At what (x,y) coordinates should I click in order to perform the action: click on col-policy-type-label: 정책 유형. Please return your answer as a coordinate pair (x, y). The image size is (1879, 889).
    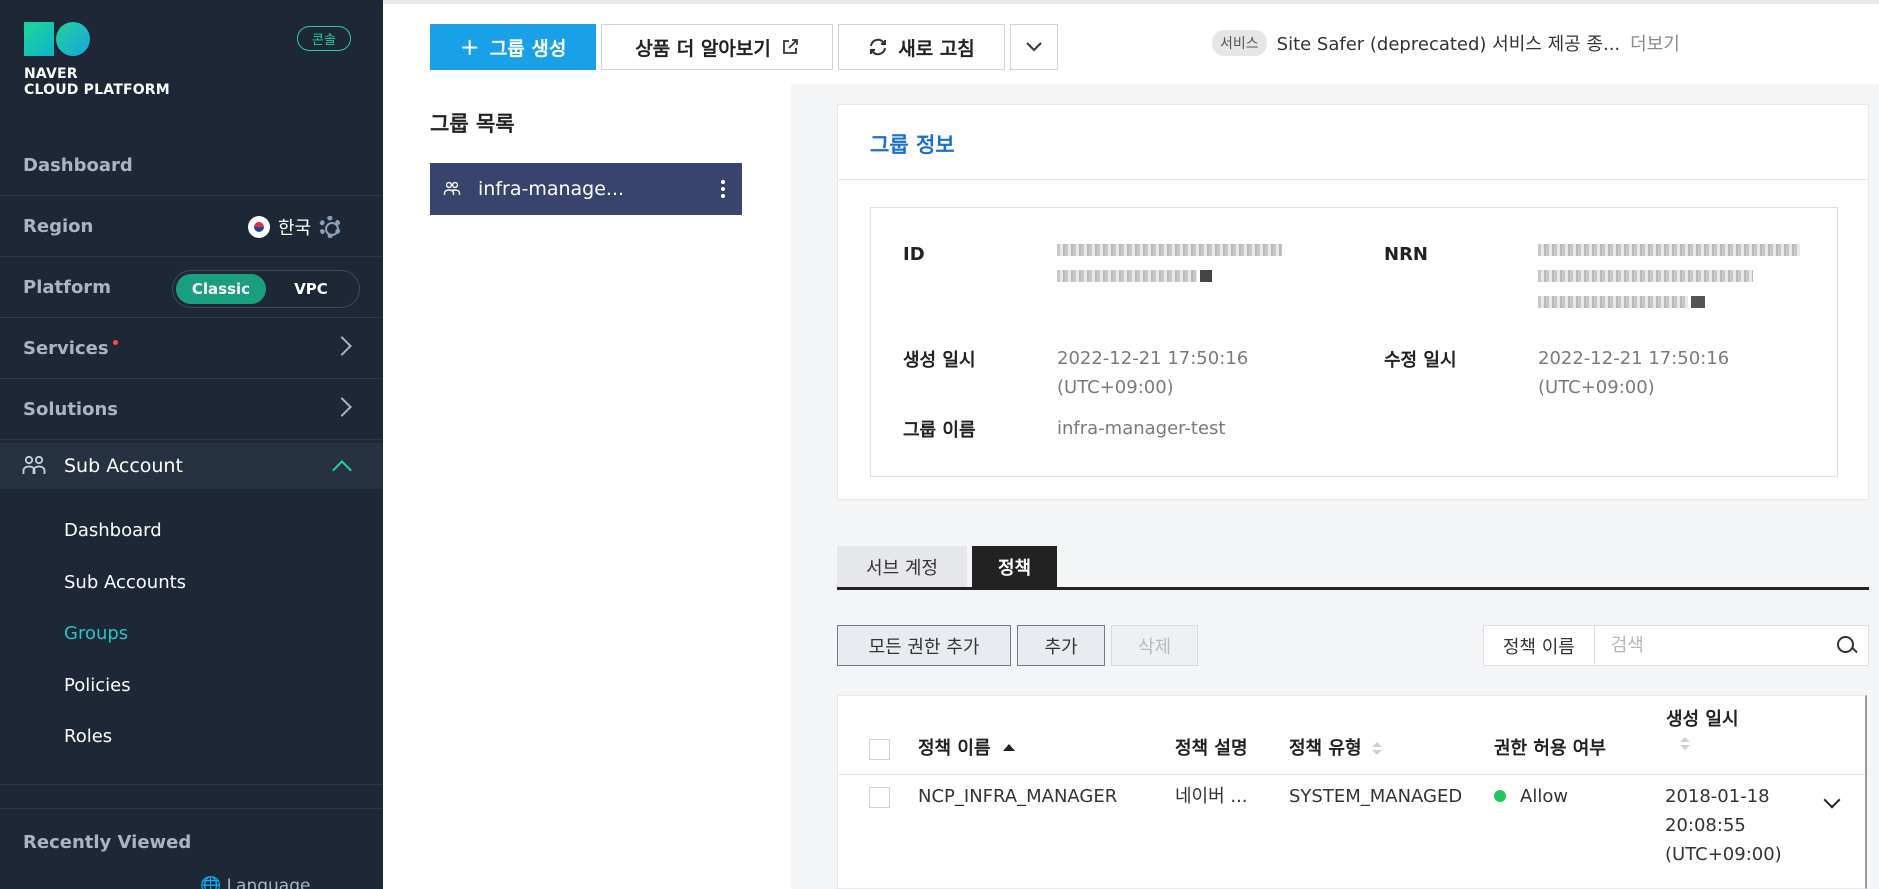
    Looking at the image, I should click on (1325, 748).